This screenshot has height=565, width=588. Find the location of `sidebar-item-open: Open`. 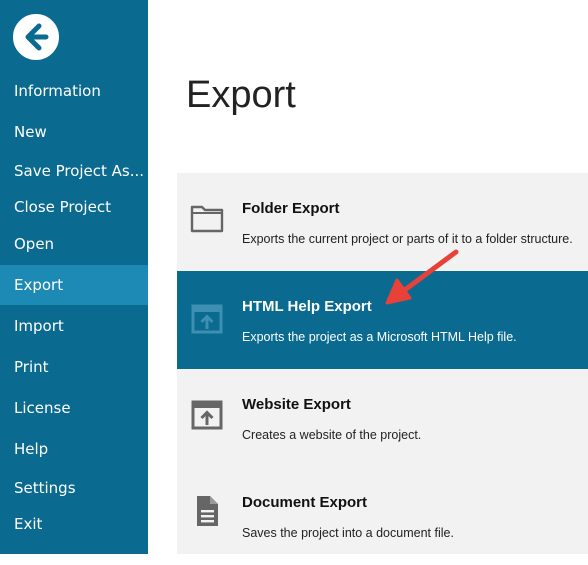

sidebar-item-open: Open is located at coordinates (74, 244).